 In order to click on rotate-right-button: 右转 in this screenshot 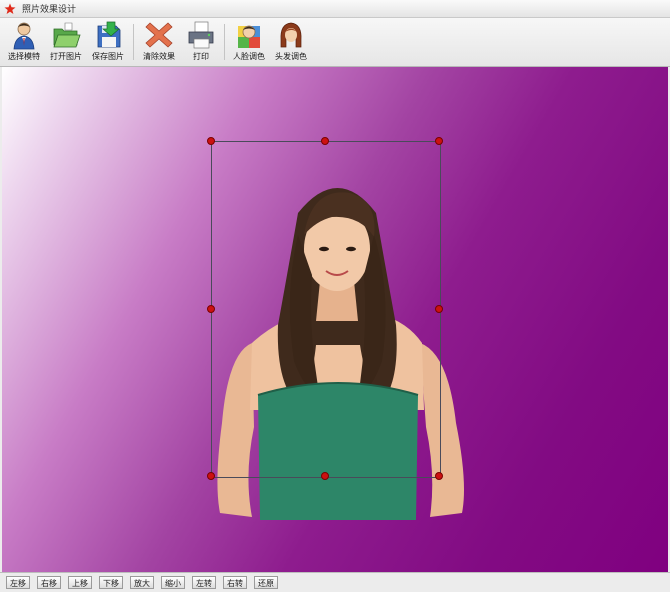, I will do `click(235, 582)`.